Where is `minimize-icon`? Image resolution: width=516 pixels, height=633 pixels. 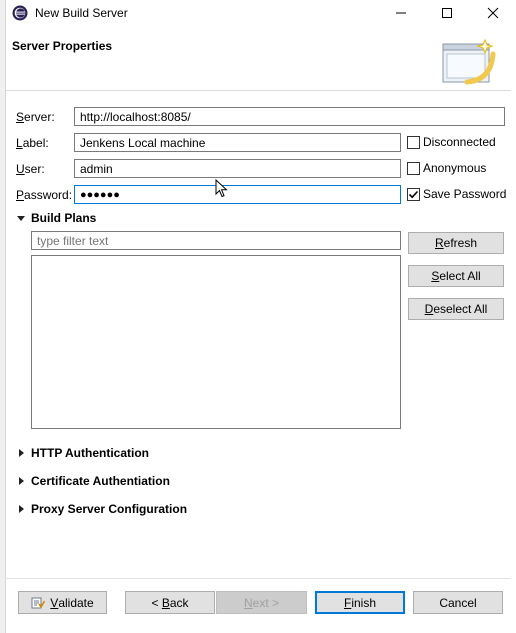 minimize-icon is located at coordinates (401, 13).